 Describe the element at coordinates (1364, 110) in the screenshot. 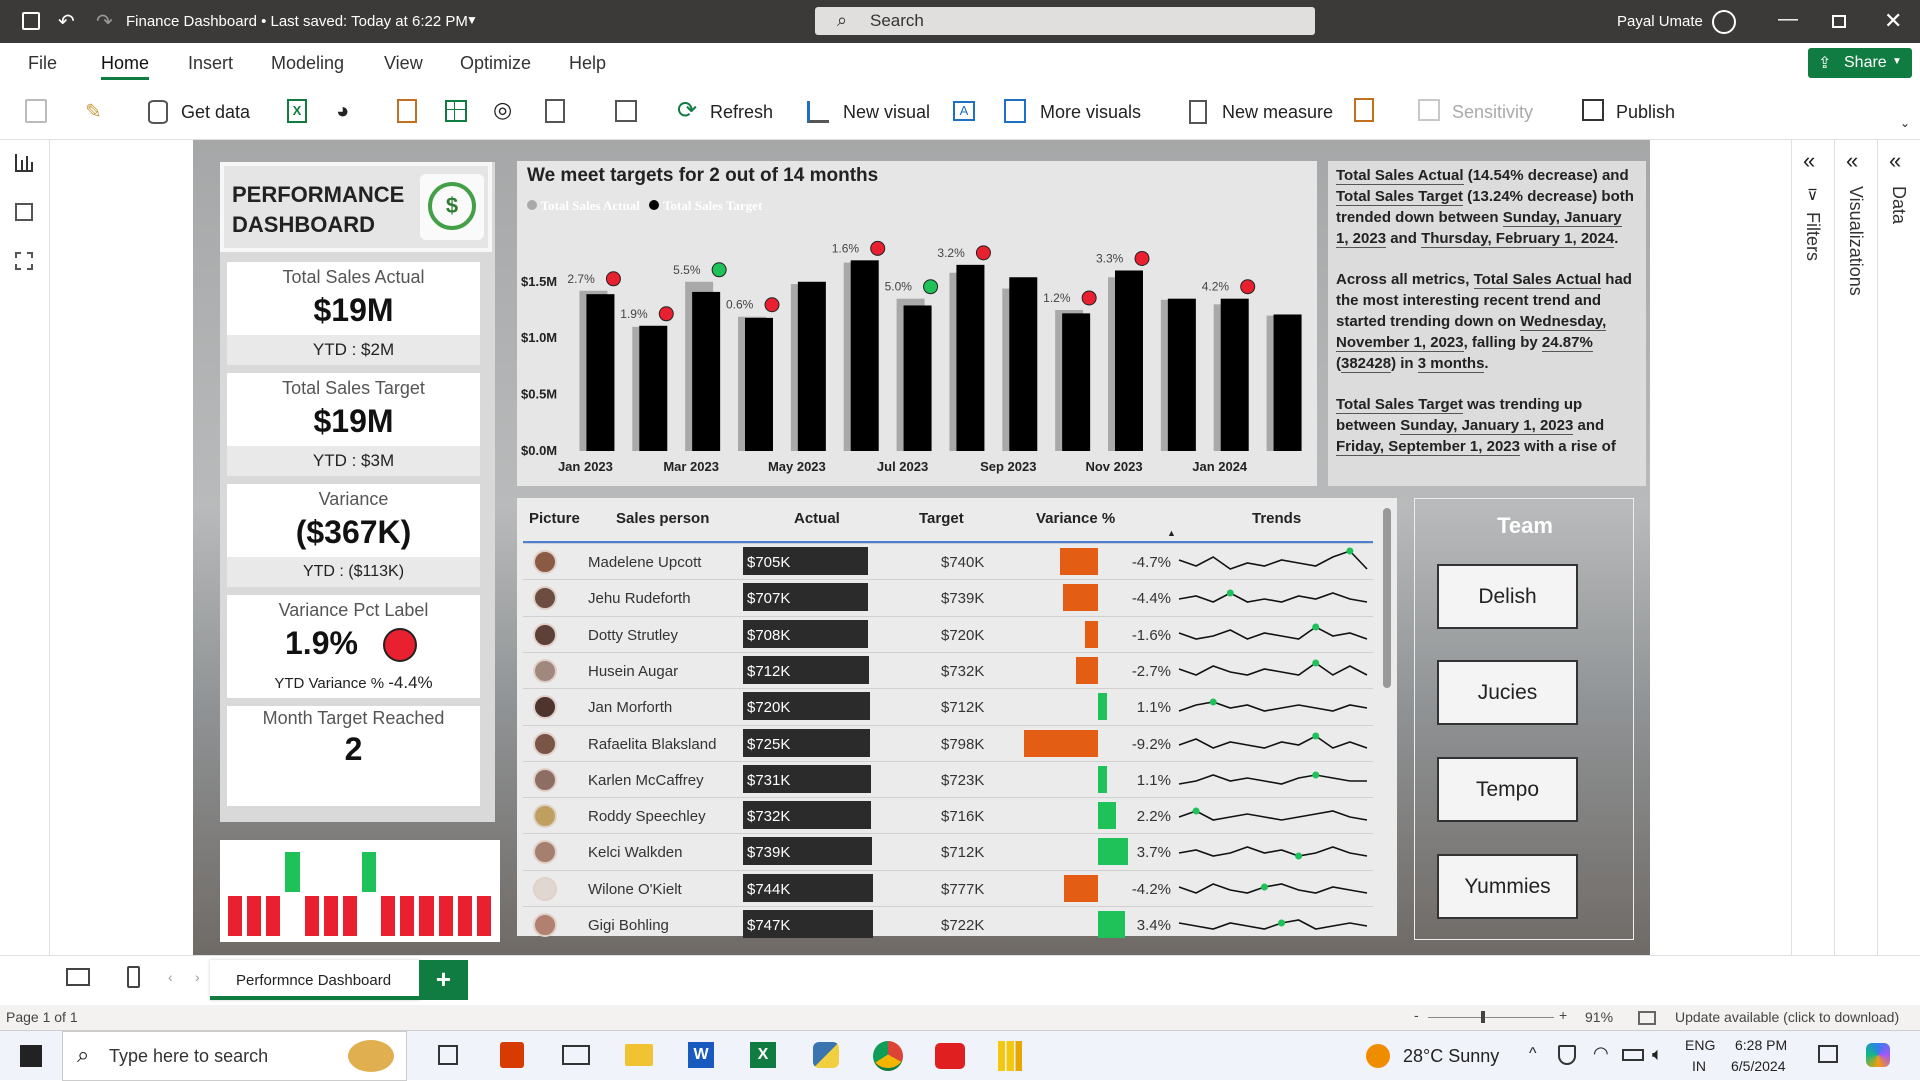

I see `quick-measure-icon` at that location.